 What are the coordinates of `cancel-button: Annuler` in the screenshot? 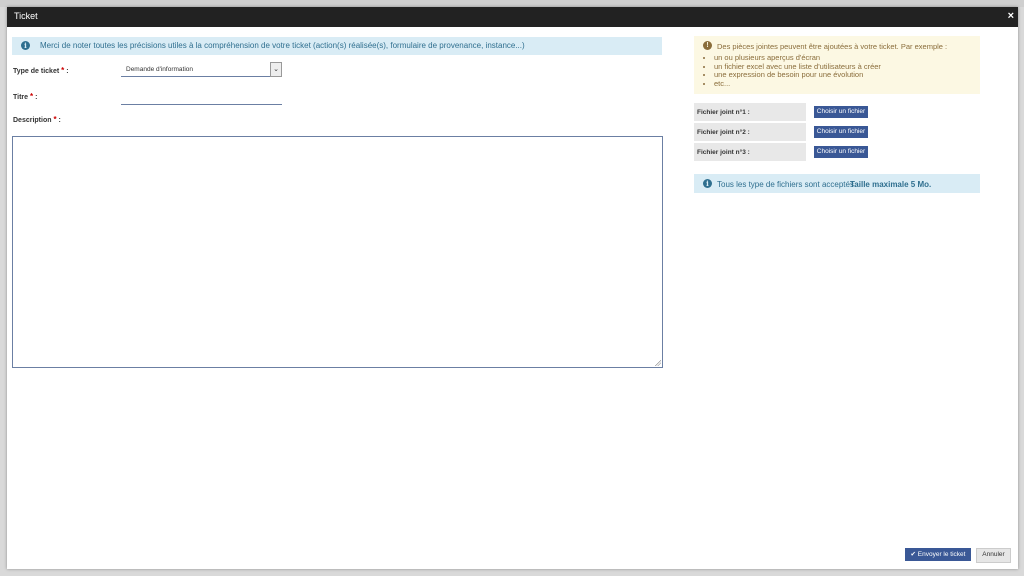 It's located at (993, 555).